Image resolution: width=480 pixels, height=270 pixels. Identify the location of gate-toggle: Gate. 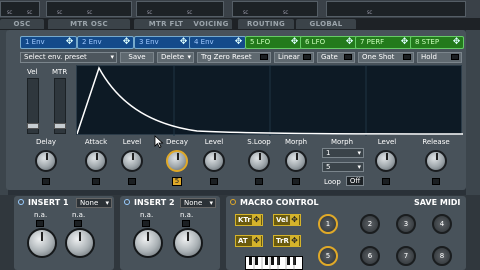
(336, 57).